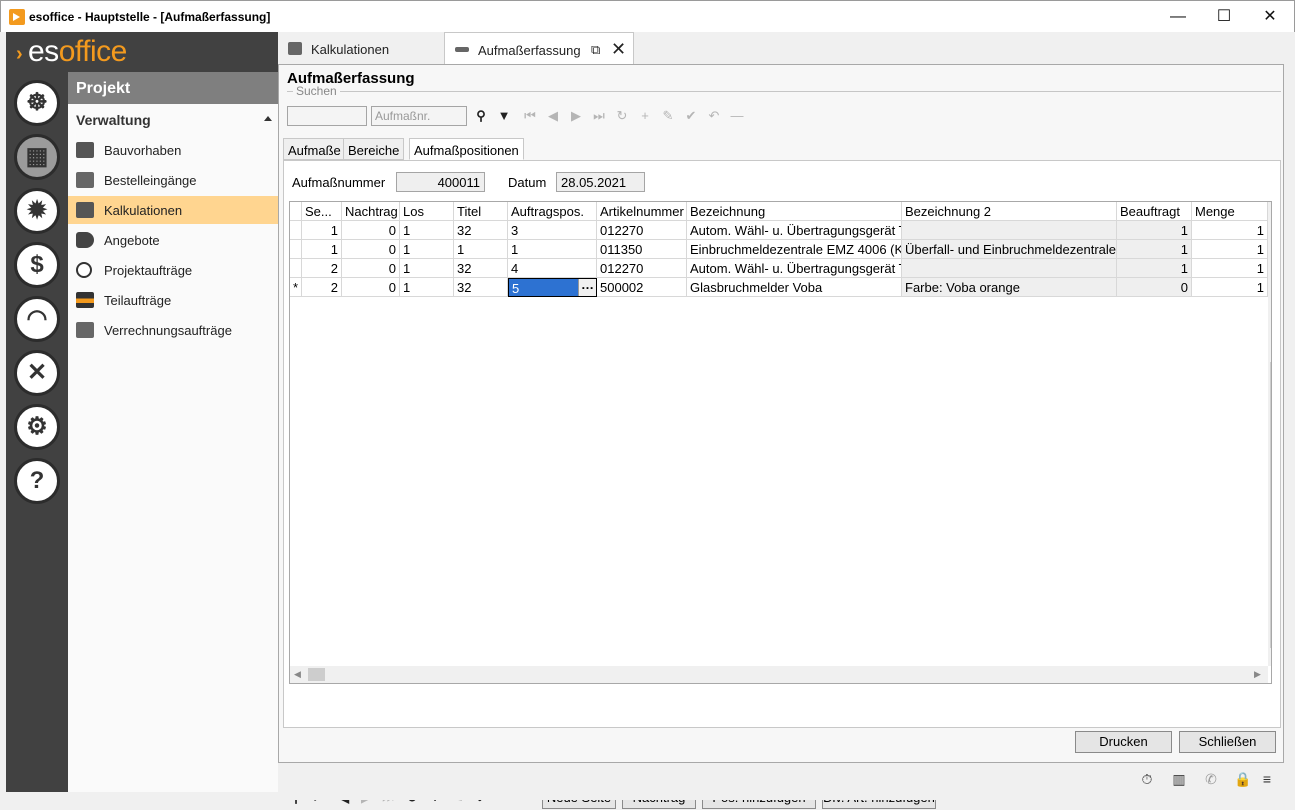 Image resolution: width=1295 pixels, height=810 pixels. Describe the element at coordinates (539, 48) in the screenshot. I see `tab-aufmasserfassung: Aufmaßerfassung ⧉ ✕` at that location.